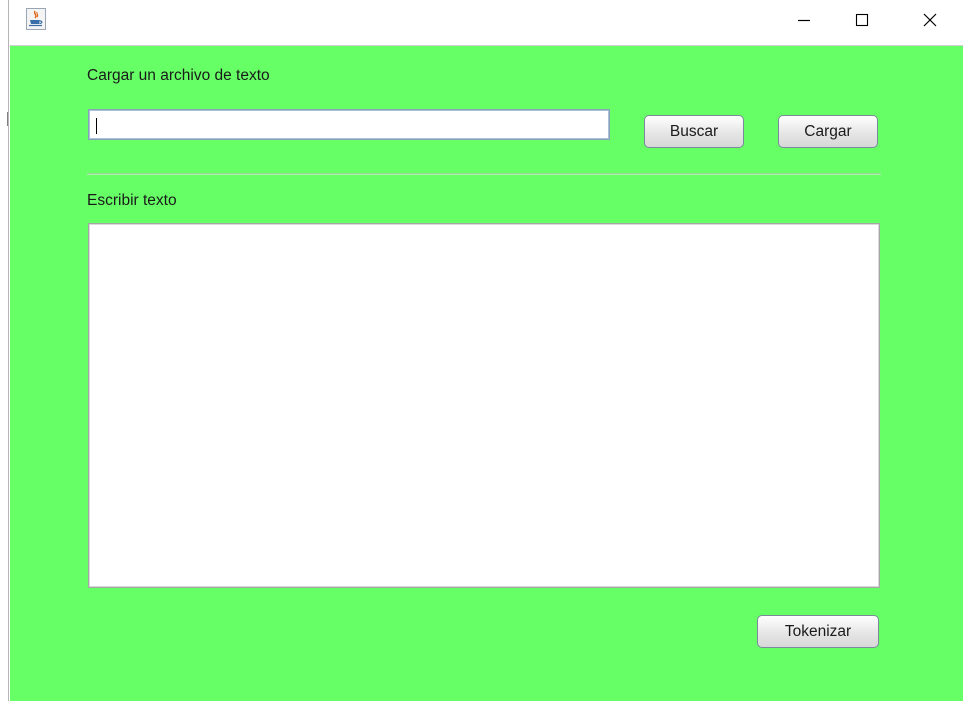 The width and height of the screenshot is (963, 701). I want to click on title-bar, so click(486, 22).